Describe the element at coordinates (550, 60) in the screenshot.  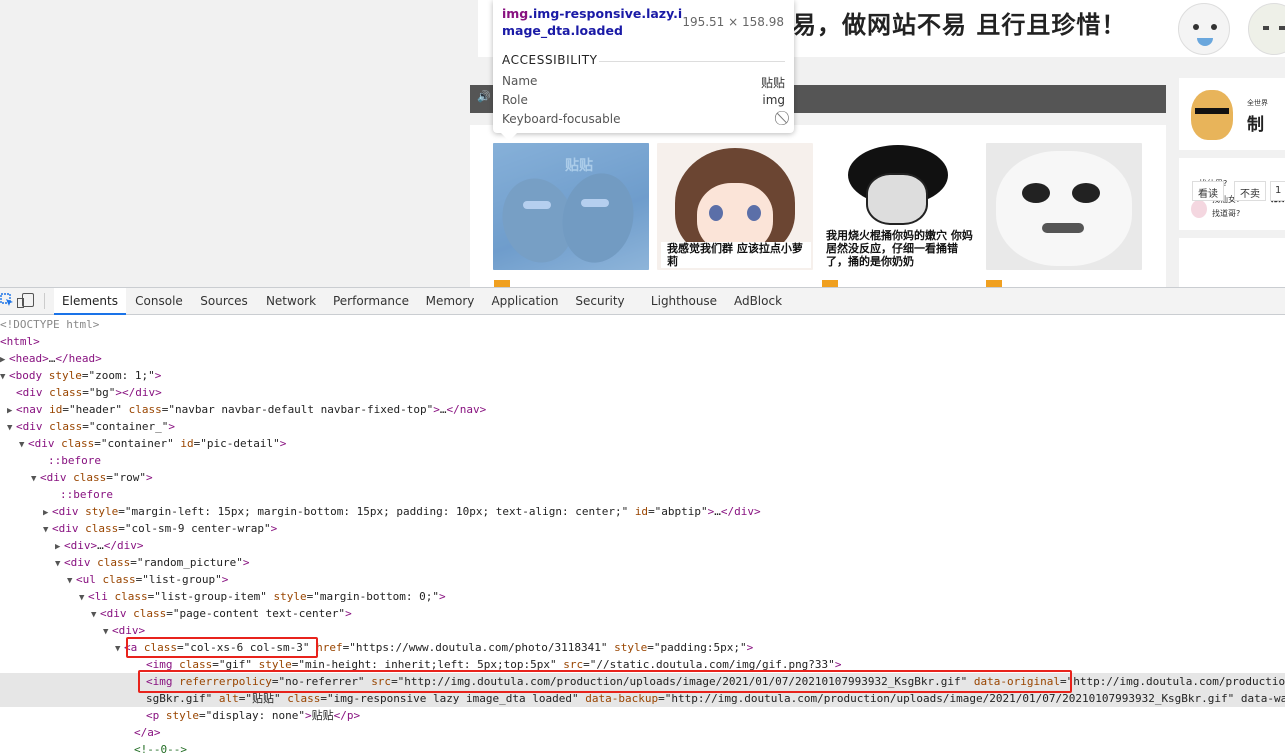
I see `tooltip-section-title: ACCESSIBILITY` at that location.